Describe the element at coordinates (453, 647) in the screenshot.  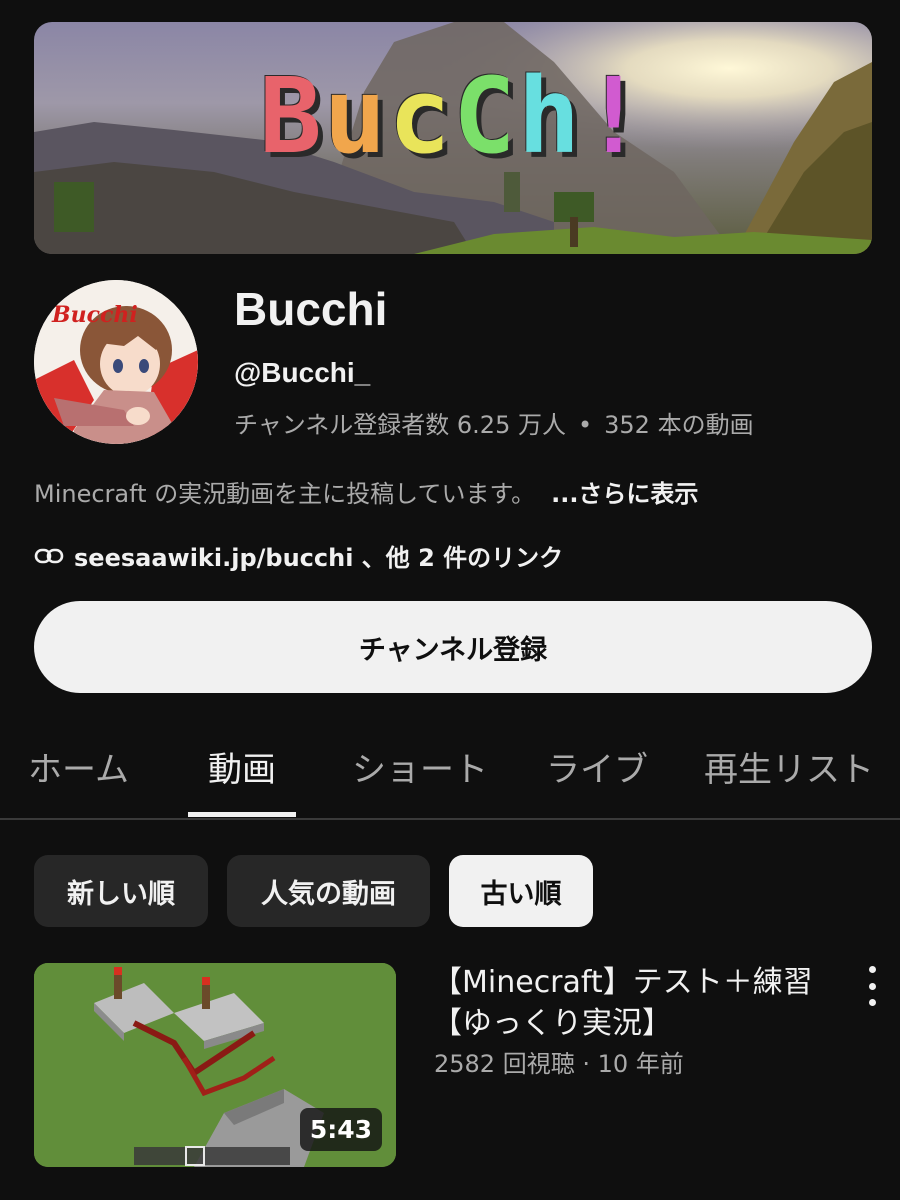
I see `subscribe-button: チャンネル登録` at that location.